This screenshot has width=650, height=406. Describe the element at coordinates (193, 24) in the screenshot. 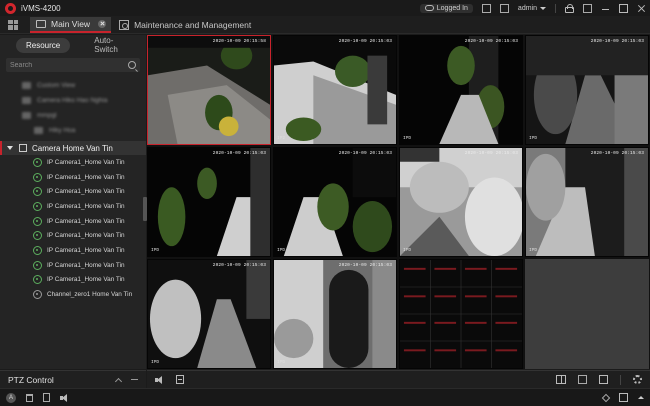

I see `tab-maintenance-label: Maintenance and Management` at that location.